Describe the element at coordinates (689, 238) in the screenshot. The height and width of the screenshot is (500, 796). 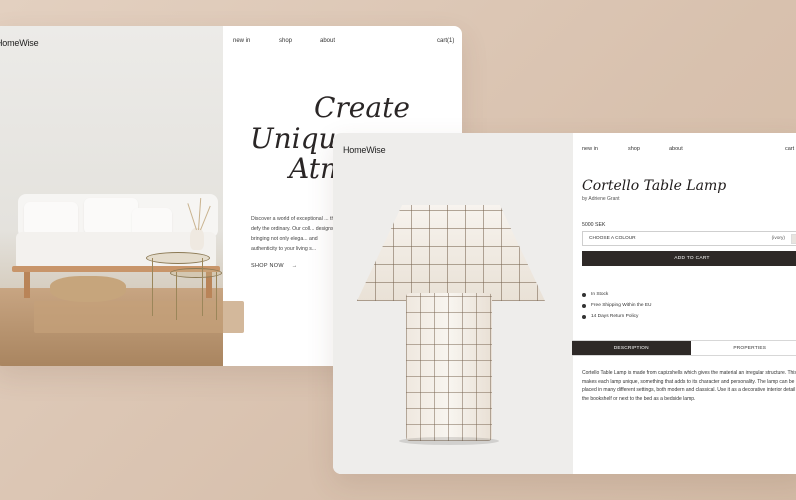
I see `colour-select: CHOOSE A COLOUR (ivory)` at that location.